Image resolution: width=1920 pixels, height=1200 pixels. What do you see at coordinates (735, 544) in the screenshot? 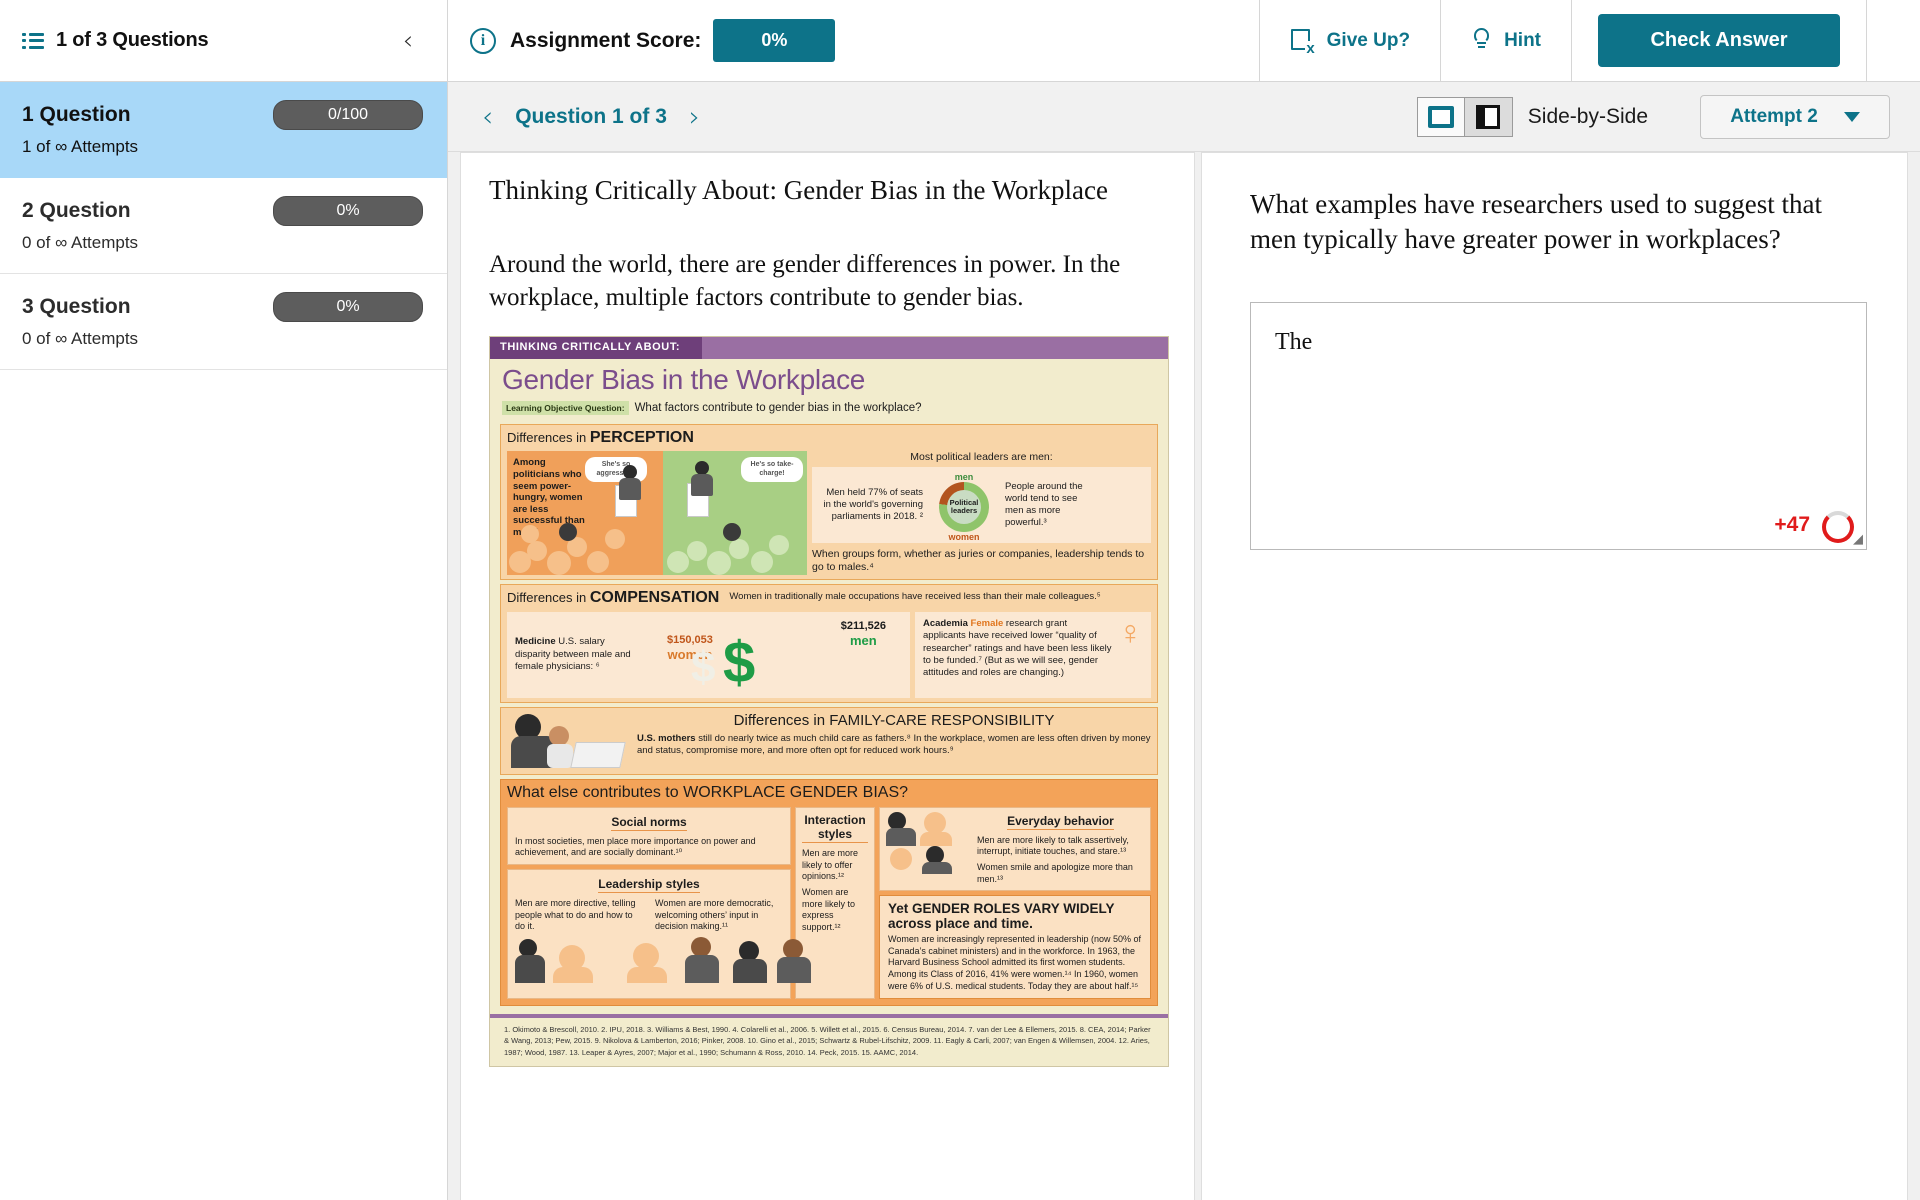
I see `crowd-shapes` at bounding box center [735, 544].